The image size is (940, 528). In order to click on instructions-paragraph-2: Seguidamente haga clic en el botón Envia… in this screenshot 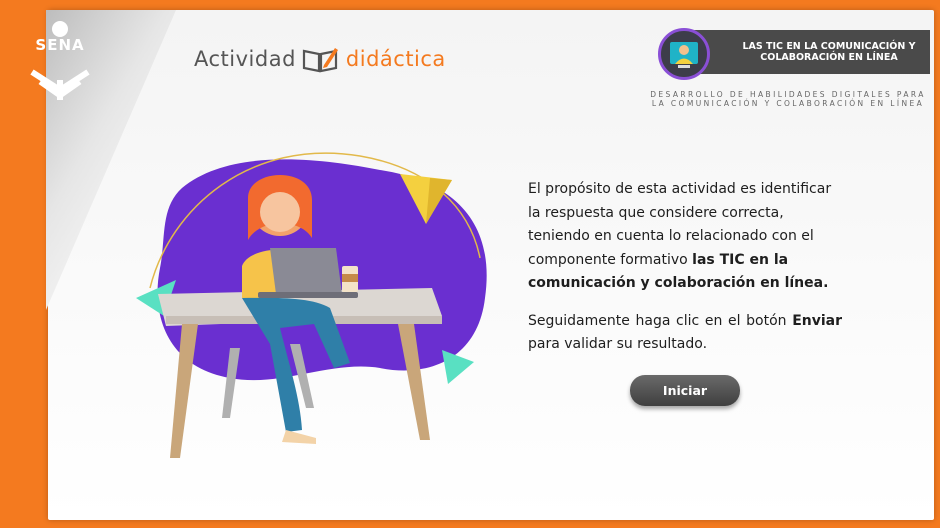, I will do `click(685, 333)`.